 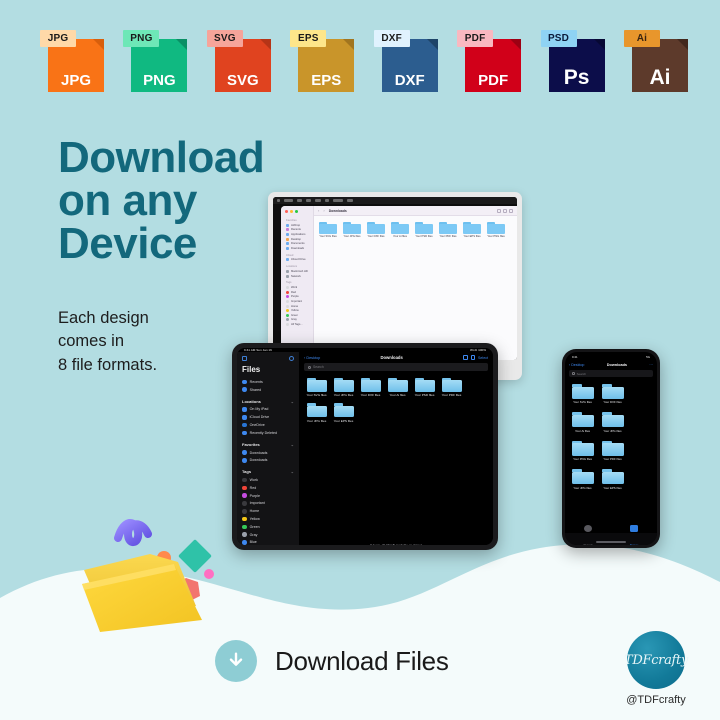 What do you see at coordinates (268, 511) in the screenshot?
I see `sidebar-tag-home: Home` at bounding box center [268, 511].